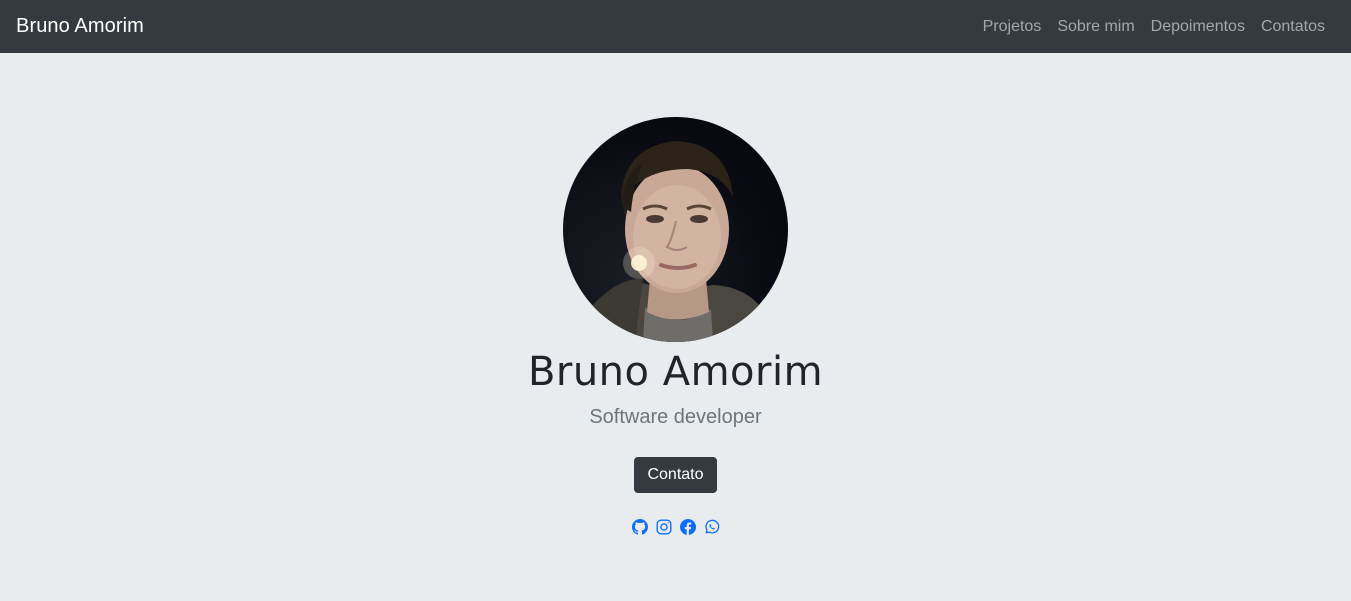 Image resolution: width=1351 pixels, height=601 pixels. Describe the element at coordinates (1294, 27) in the screenshot. I see `nav-link-contatos: Contatos` at that location.